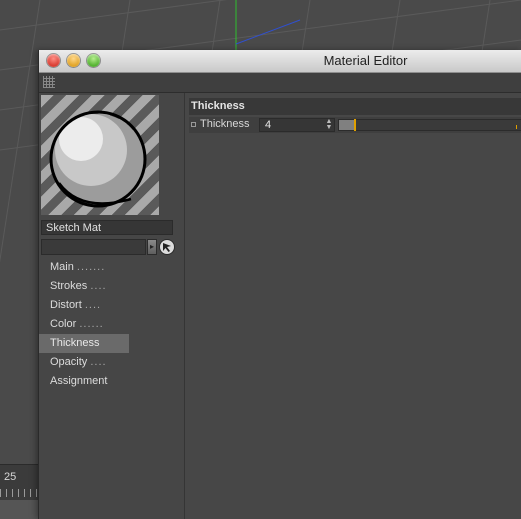 The height and width of the screenshot is (519, 521). I want to click on timeline-base, so click(19, 509).